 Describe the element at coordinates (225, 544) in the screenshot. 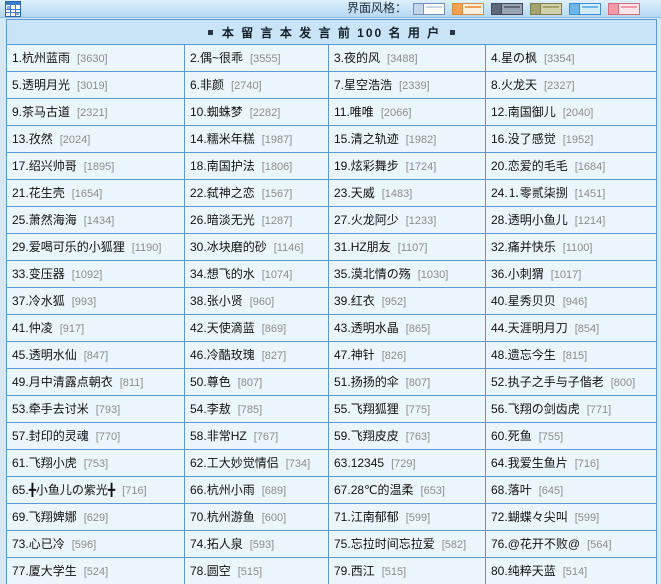

I see `user-name: 拓人泉` at that location.